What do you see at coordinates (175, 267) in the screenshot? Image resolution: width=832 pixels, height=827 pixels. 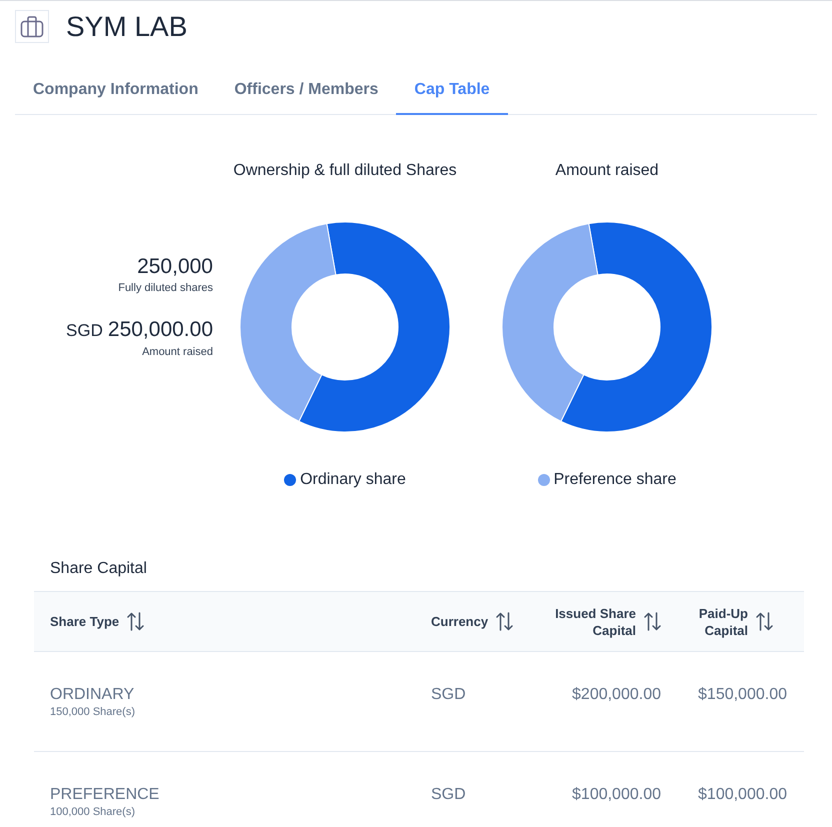 I see `summary-value: 250,000` at bounding box center [175, 267].